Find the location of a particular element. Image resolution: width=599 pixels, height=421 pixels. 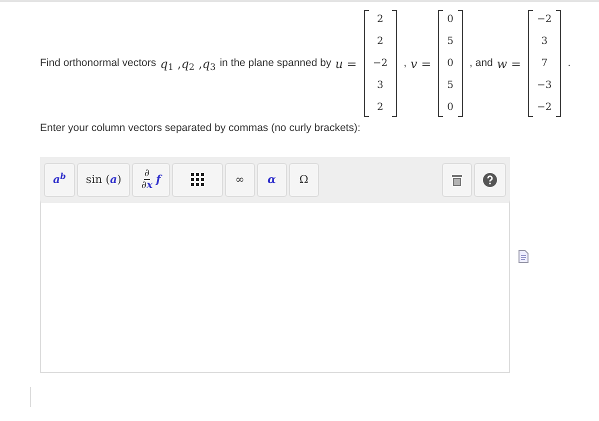

math-expression: v = is located at coordinates (421, 64).